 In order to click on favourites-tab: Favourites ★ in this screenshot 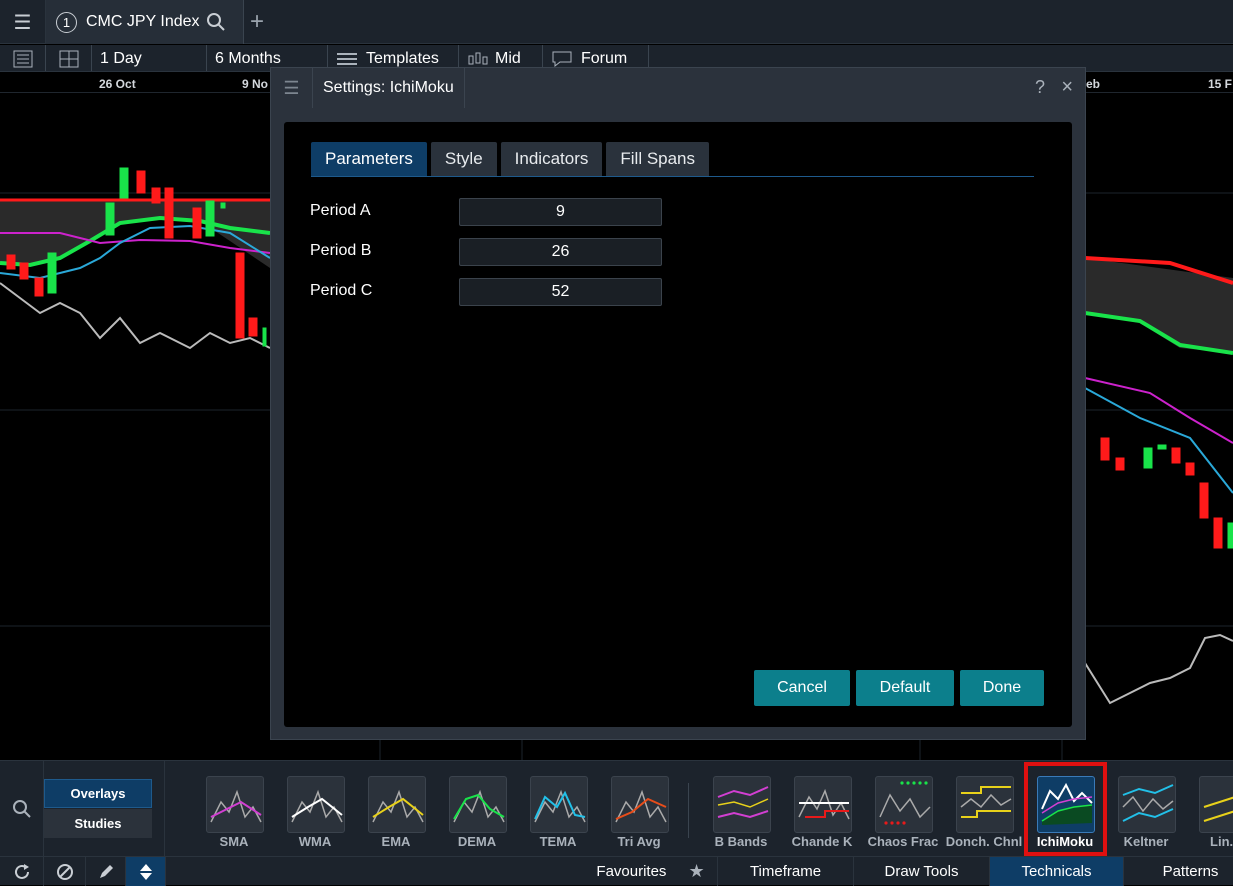, I will do `click(651, 871)`.